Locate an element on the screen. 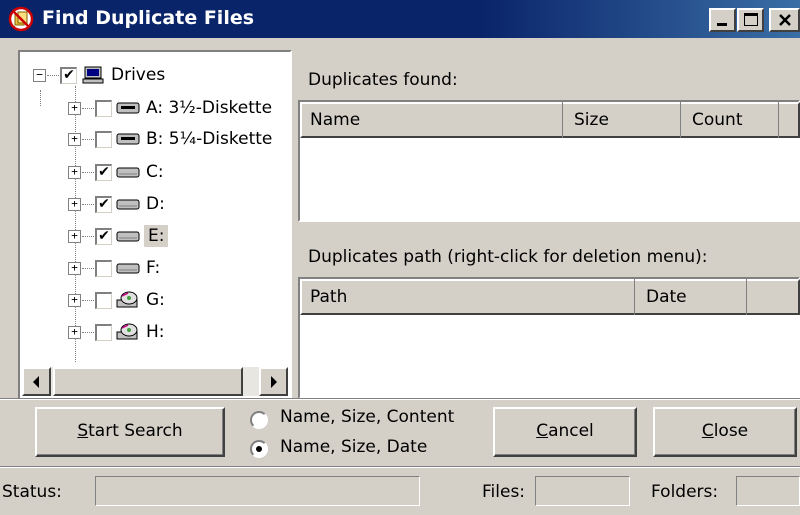 The image size is (800, 515). cancel-accel: C is located at coordinates (542, 431).